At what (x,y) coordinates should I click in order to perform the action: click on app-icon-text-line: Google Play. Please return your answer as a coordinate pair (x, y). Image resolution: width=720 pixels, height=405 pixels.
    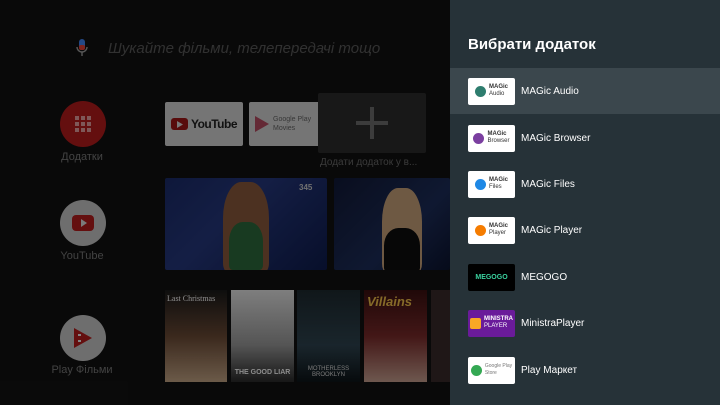
    Looking at the image, I should click on (498, 366).